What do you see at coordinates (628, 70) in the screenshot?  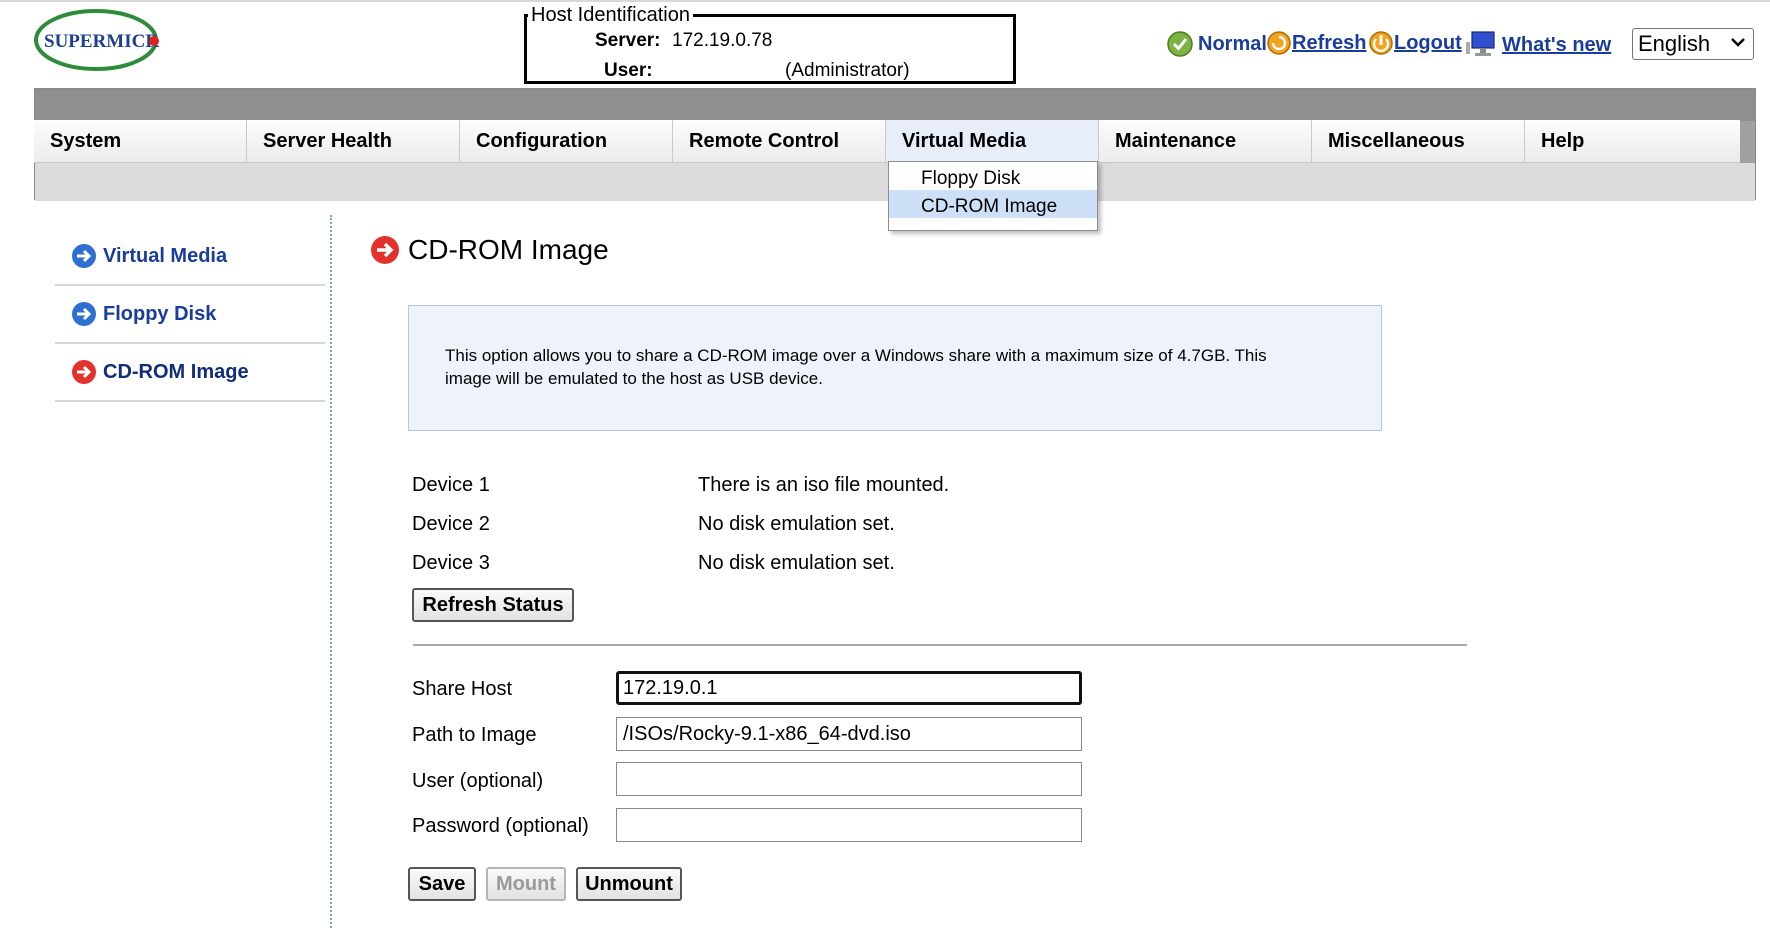 I see `user-label: User:` at bounding box center [628, 70].